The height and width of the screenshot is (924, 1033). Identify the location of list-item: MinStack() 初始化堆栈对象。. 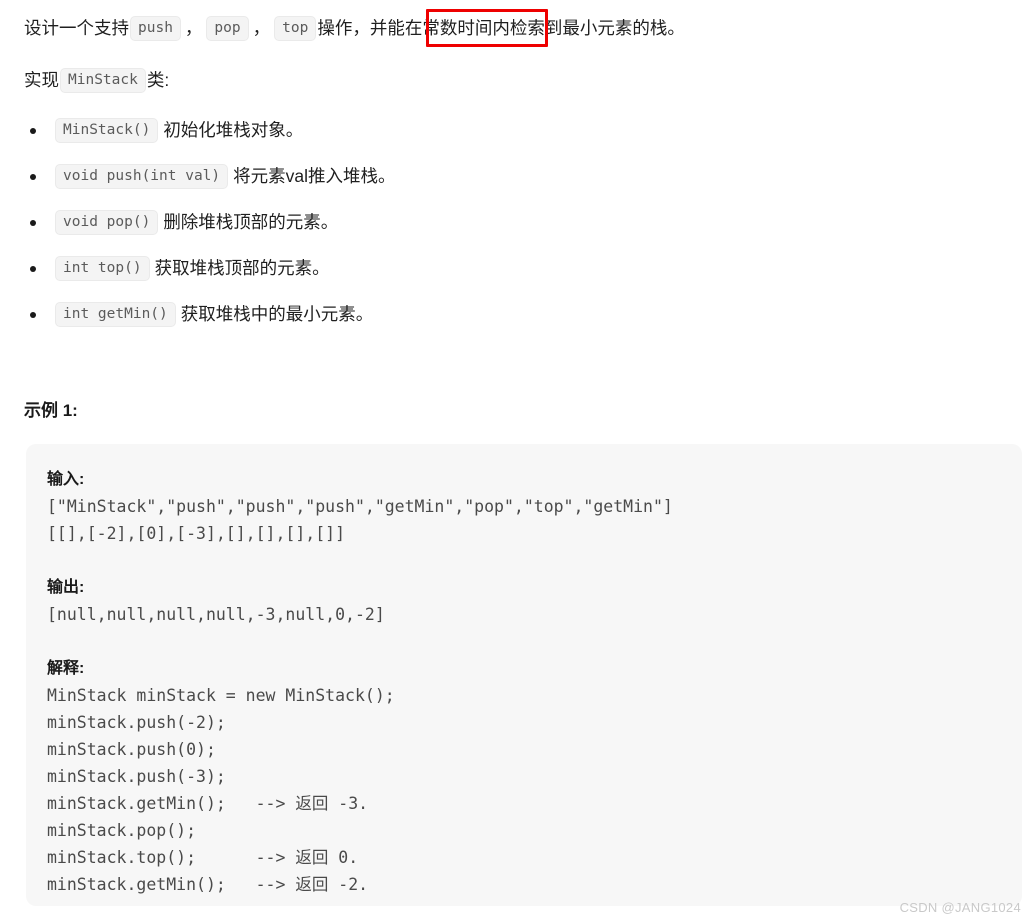
(210, 130).